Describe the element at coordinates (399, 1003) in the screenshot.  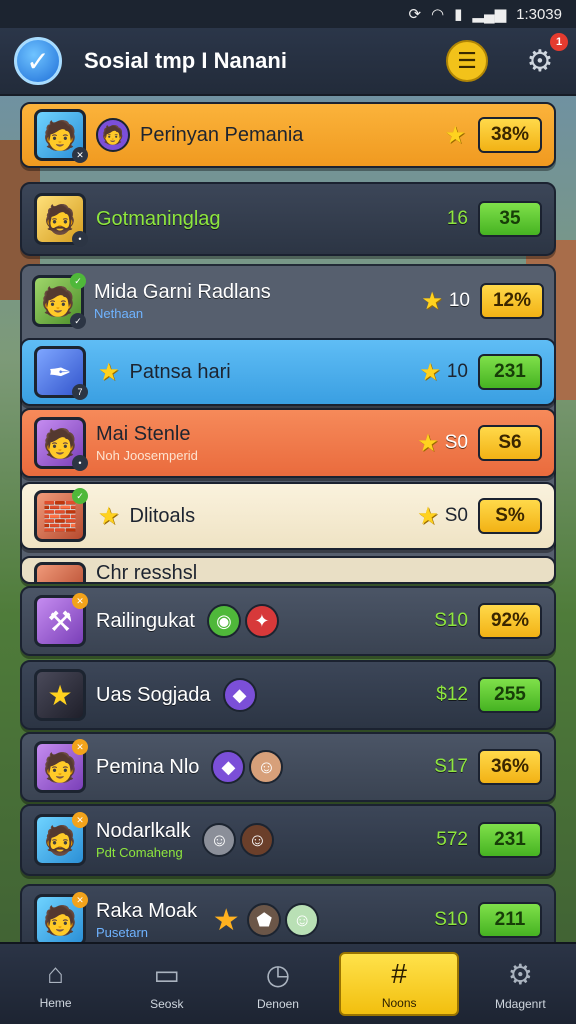
I see `nav-label: Noons` at that location.